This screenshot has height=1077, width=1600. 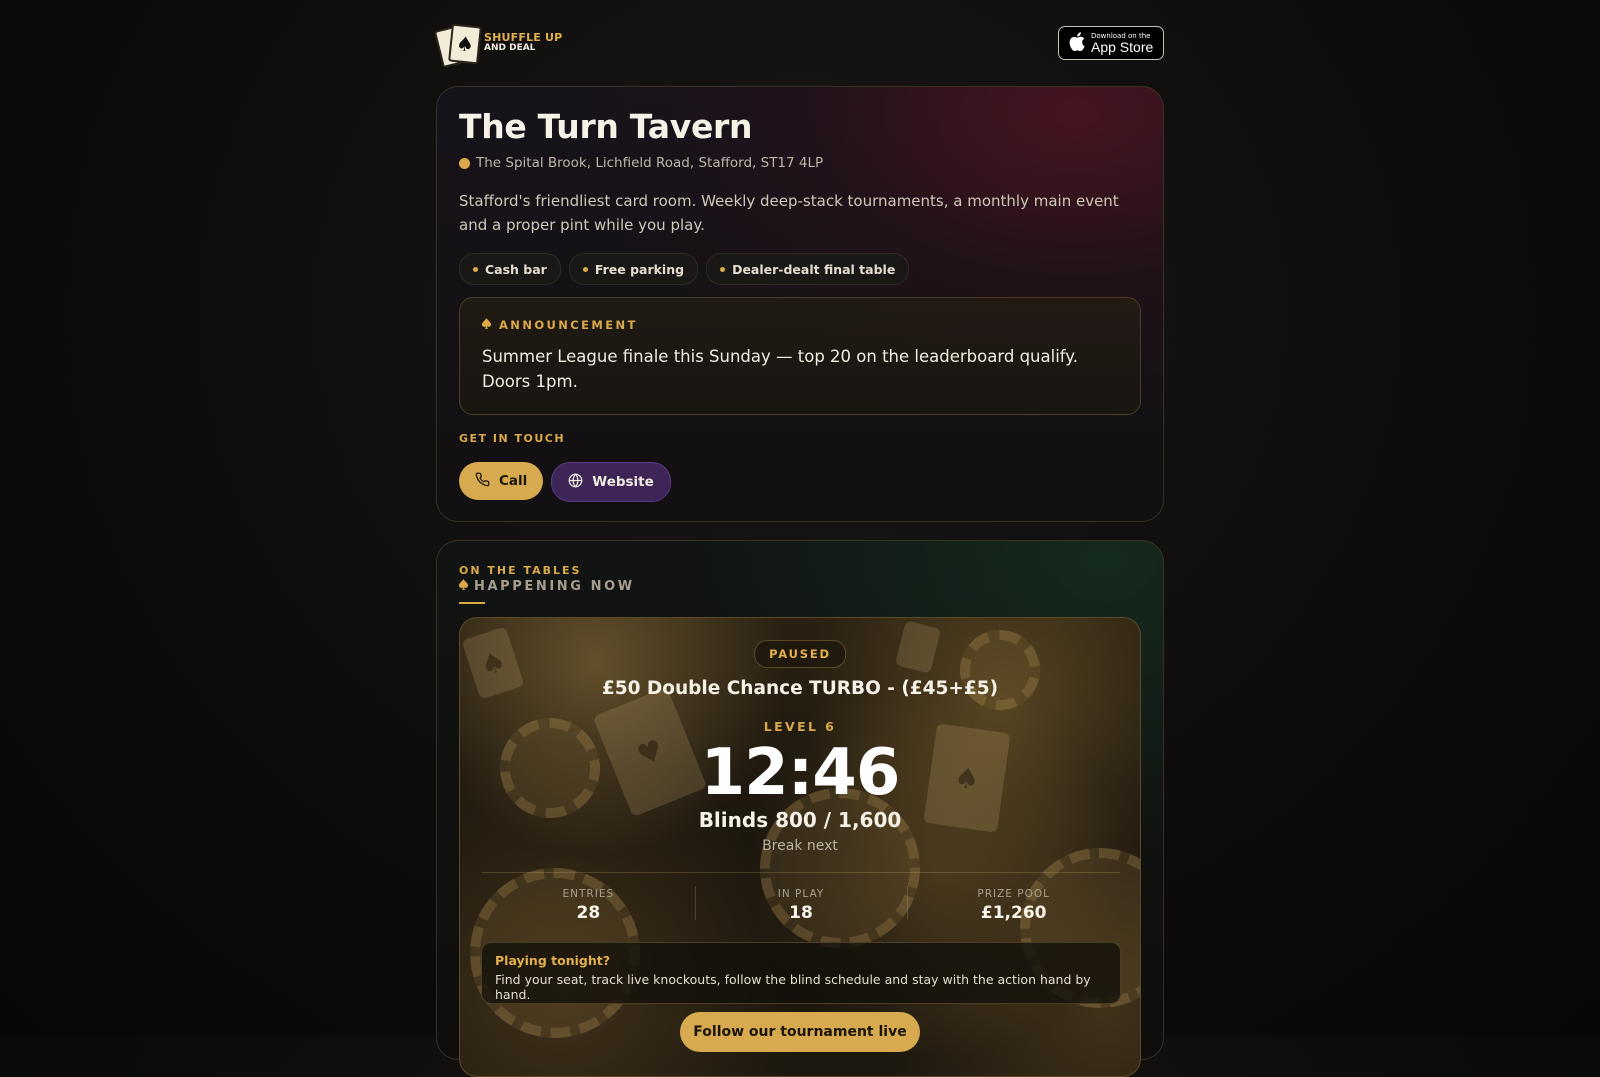 I want to click on divider, so click(x=801, y=872).